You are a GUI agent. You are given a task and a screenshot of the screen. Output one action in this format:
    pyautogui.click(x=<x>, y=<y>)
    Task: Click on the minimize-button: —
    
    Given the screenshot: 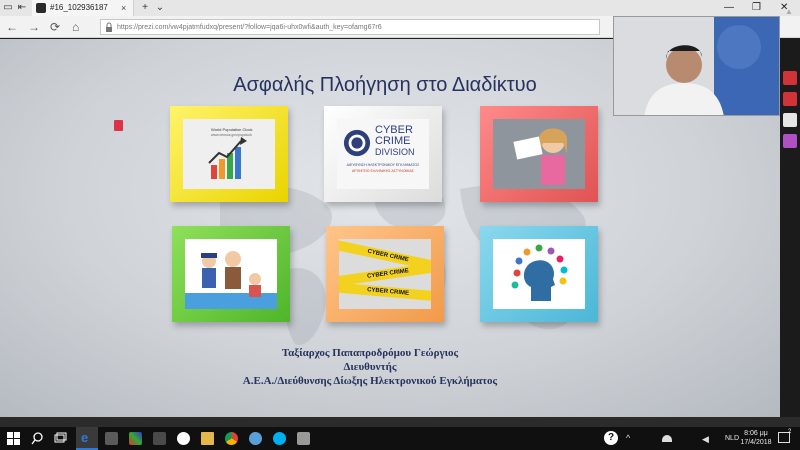 What is the action you would take?
    pyautogui.click(x=729, y=8)
    